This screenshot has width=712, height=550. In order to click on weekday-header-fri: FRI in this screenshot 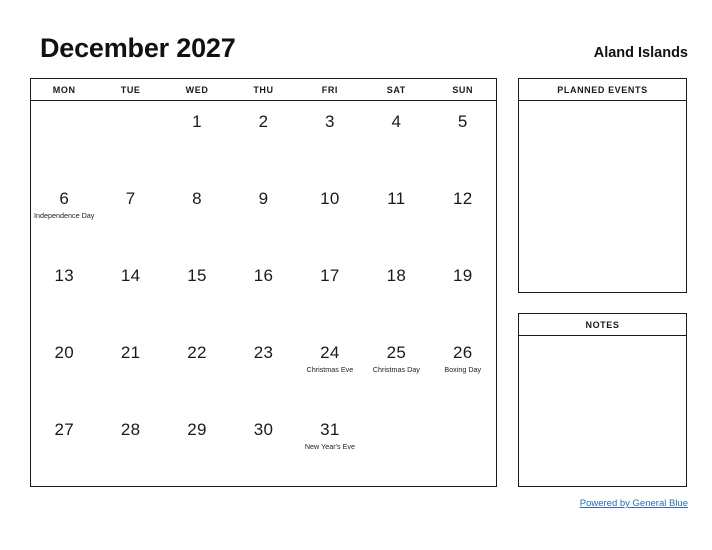, I will do `click(330, 89)`.